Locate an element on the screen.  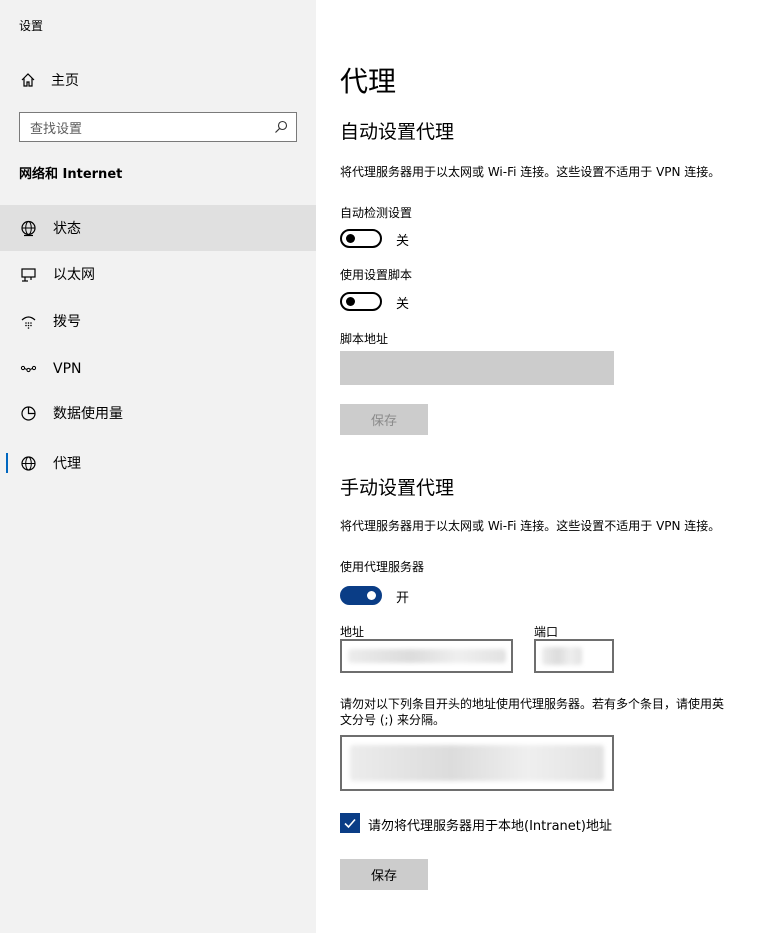
sidebar-item-ethernet: 以太网 is located at coordinates (158, 274).